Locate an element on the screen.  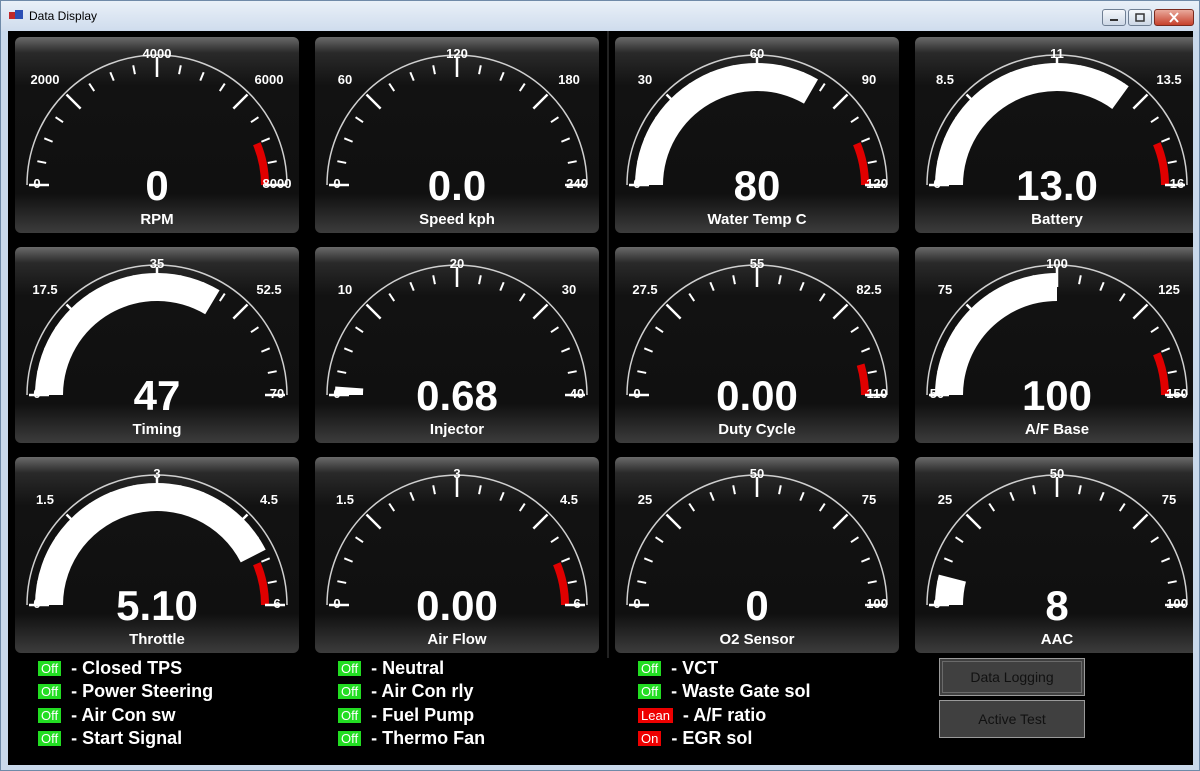
gauge-air-flow-tick-label: 4.5 is located at coordinates (569, 499).